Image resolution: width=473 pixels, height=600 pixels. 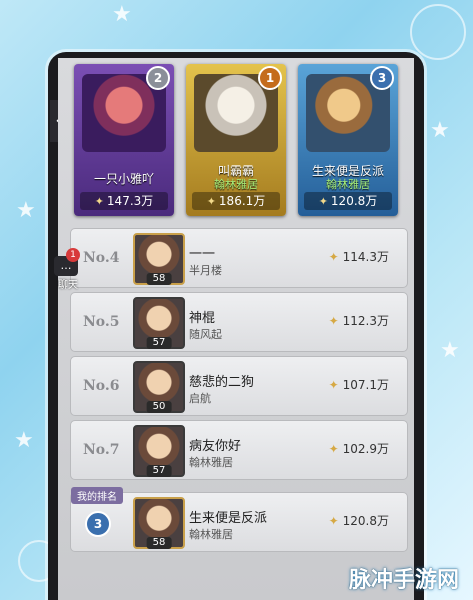 What do you see at coordinates (66, 269) in the screenshot?
I see `chat-button: … 1 聊天` at bounding box center [66, 269].